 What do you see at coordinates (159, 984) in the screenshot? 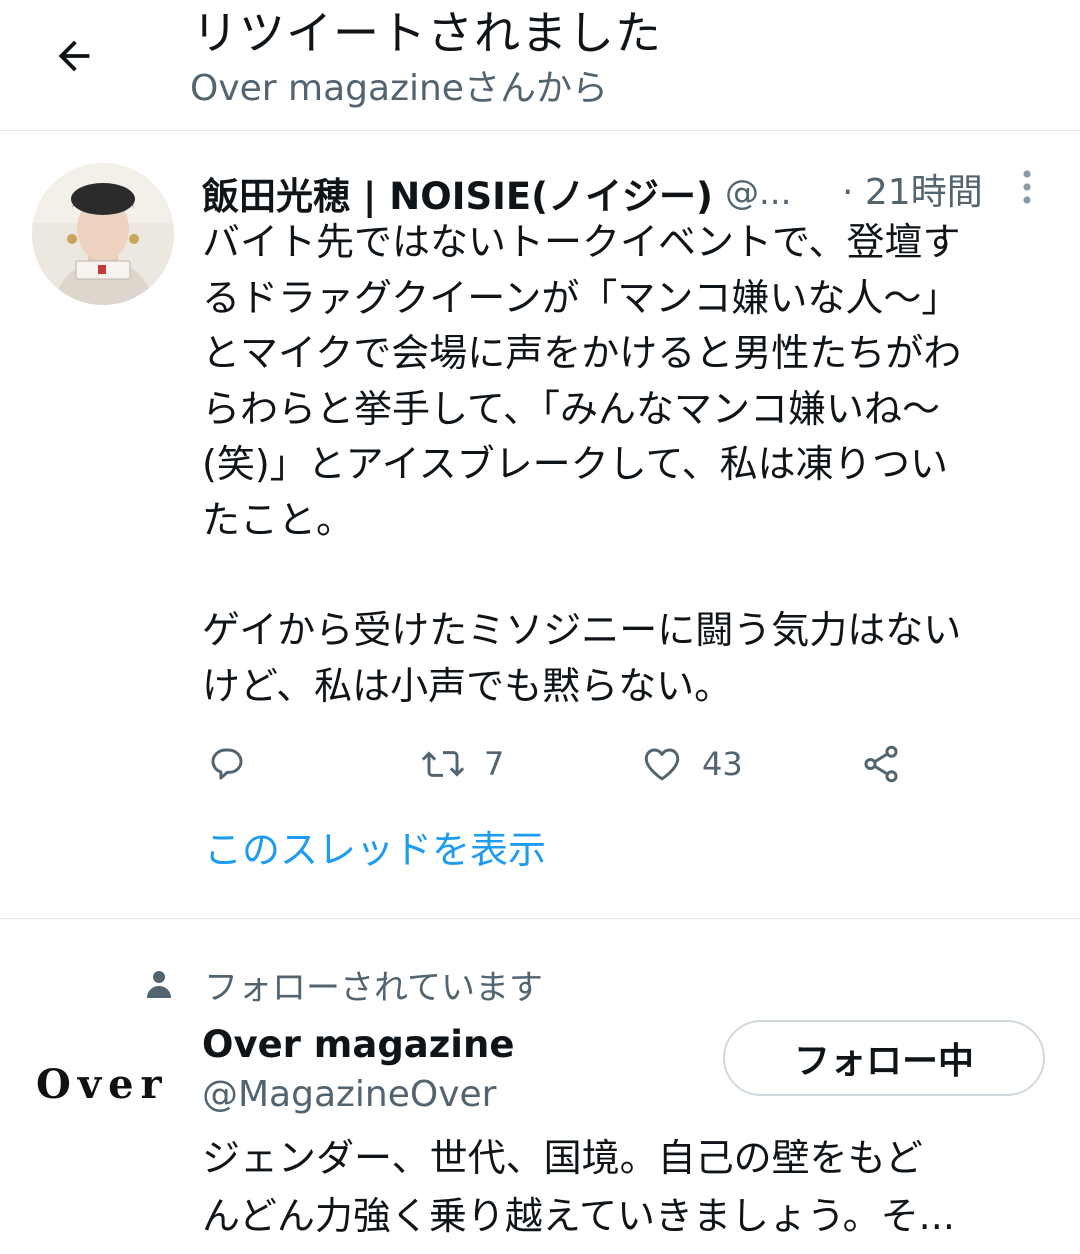
I see `person-icon` at bounding box center [159, 984].